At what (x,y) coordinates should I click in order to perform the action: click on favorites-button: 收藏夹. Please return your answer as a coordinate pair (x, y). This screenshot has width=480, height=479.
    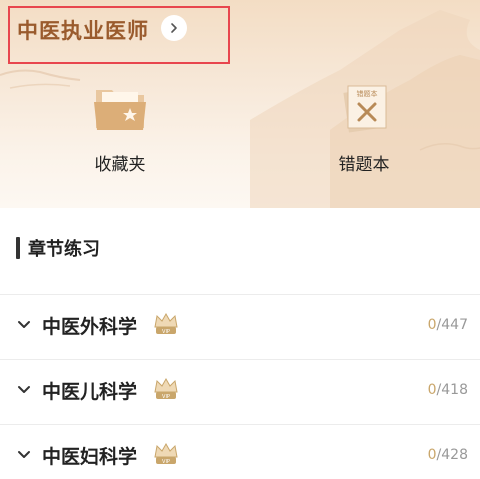
    Looking at the image, I should click on (120, 130).